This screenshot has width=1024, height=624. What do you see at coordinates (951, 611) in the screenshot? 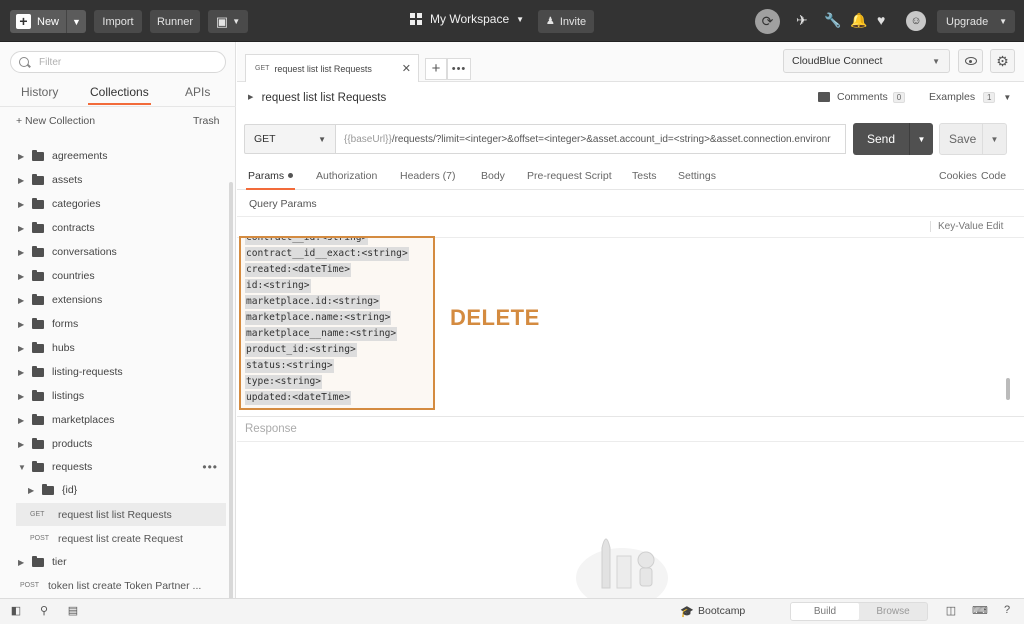
I see `two-pane-icon: ◫` at bounding box center [951, 611].